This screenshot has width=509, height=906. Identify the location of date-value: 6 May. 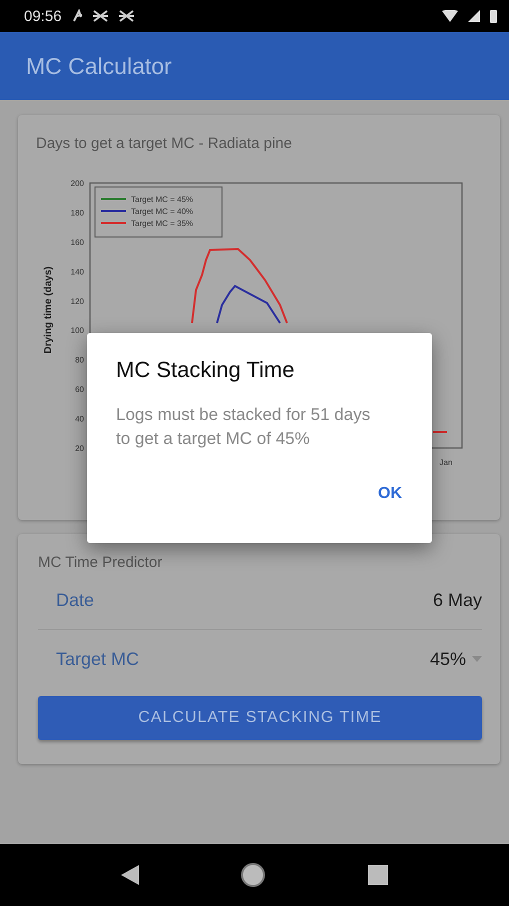
(457, 600).